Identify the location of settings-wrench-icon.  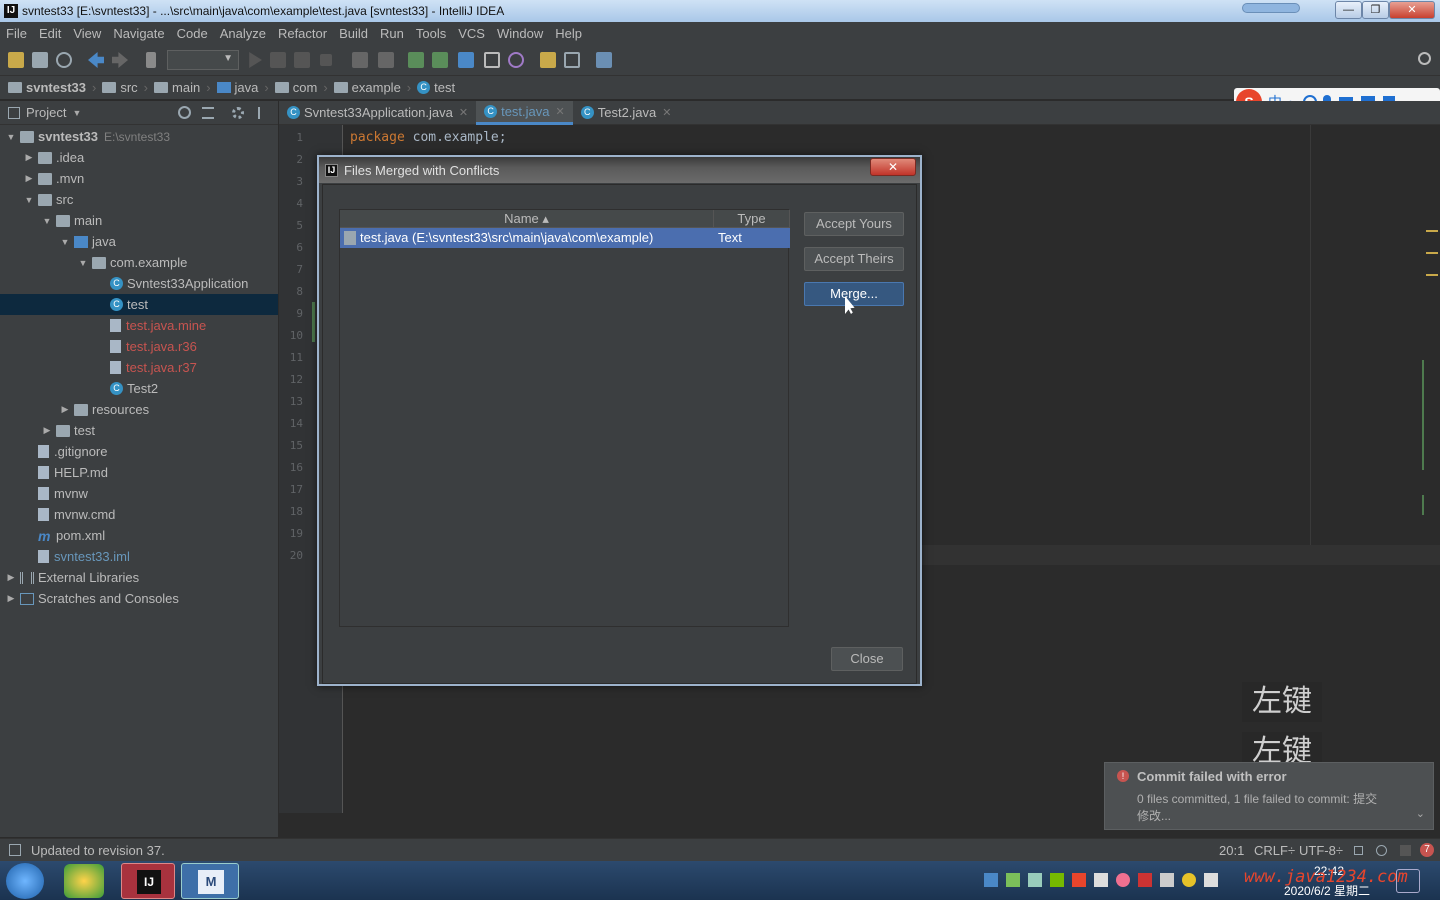
(548, 60).